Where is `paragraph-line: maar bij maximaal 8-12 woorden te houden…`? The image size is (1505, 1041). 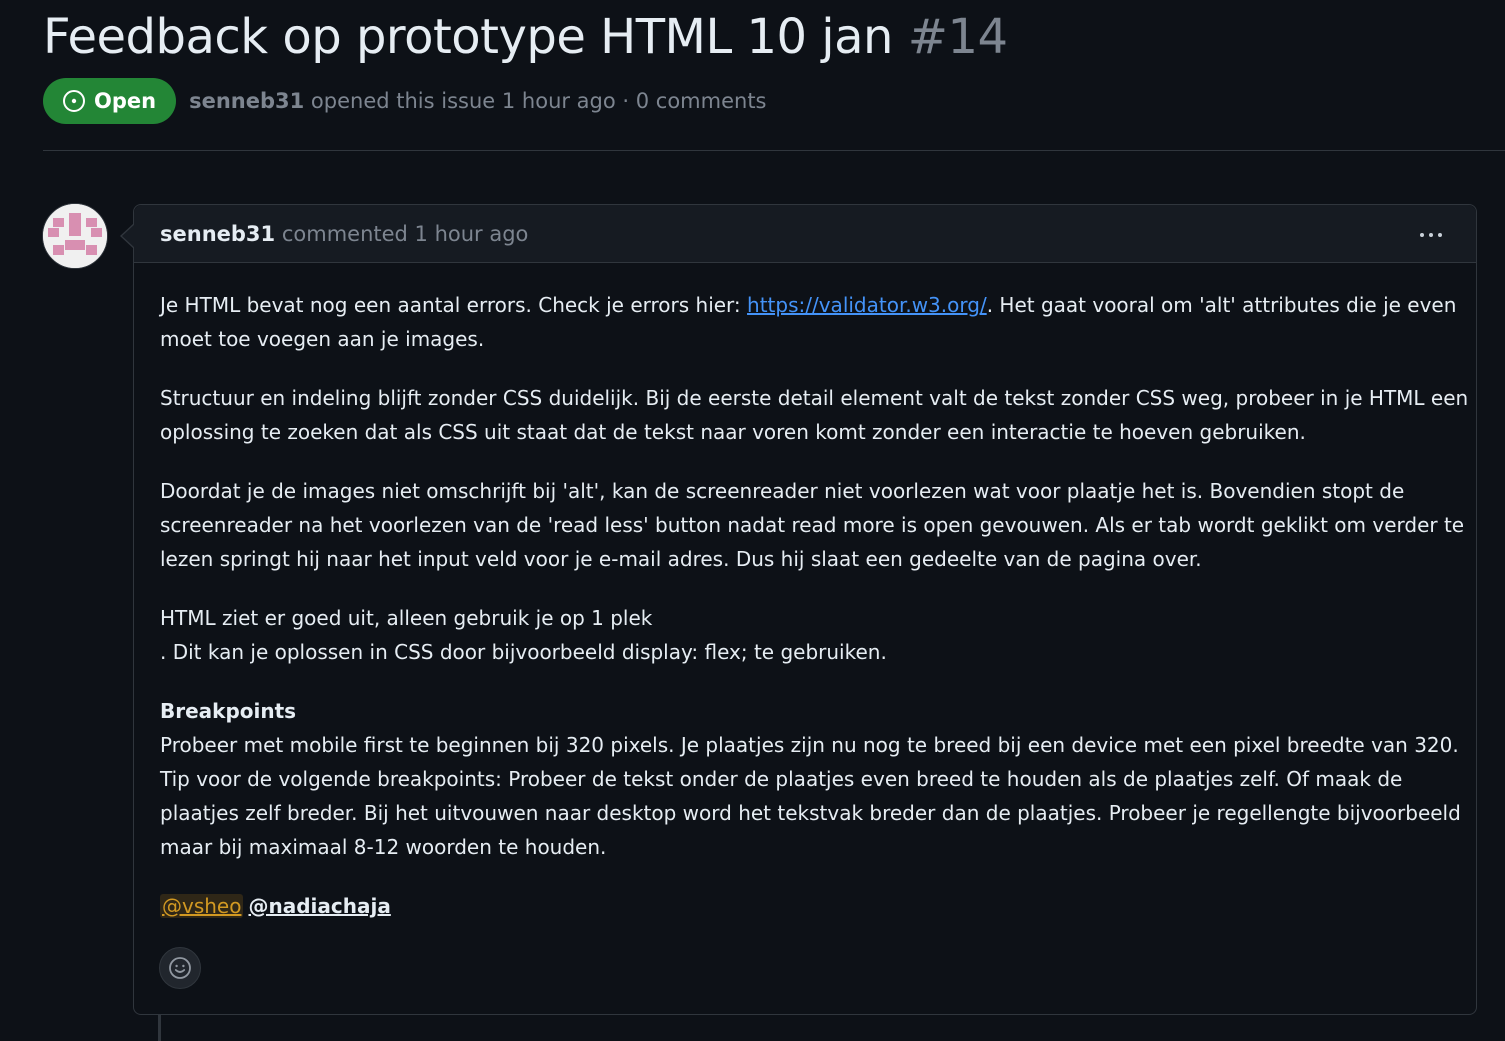 paragraph-line: maar bij maximaal 8-12 woorden te houden… is located at coordinates (383, 847).